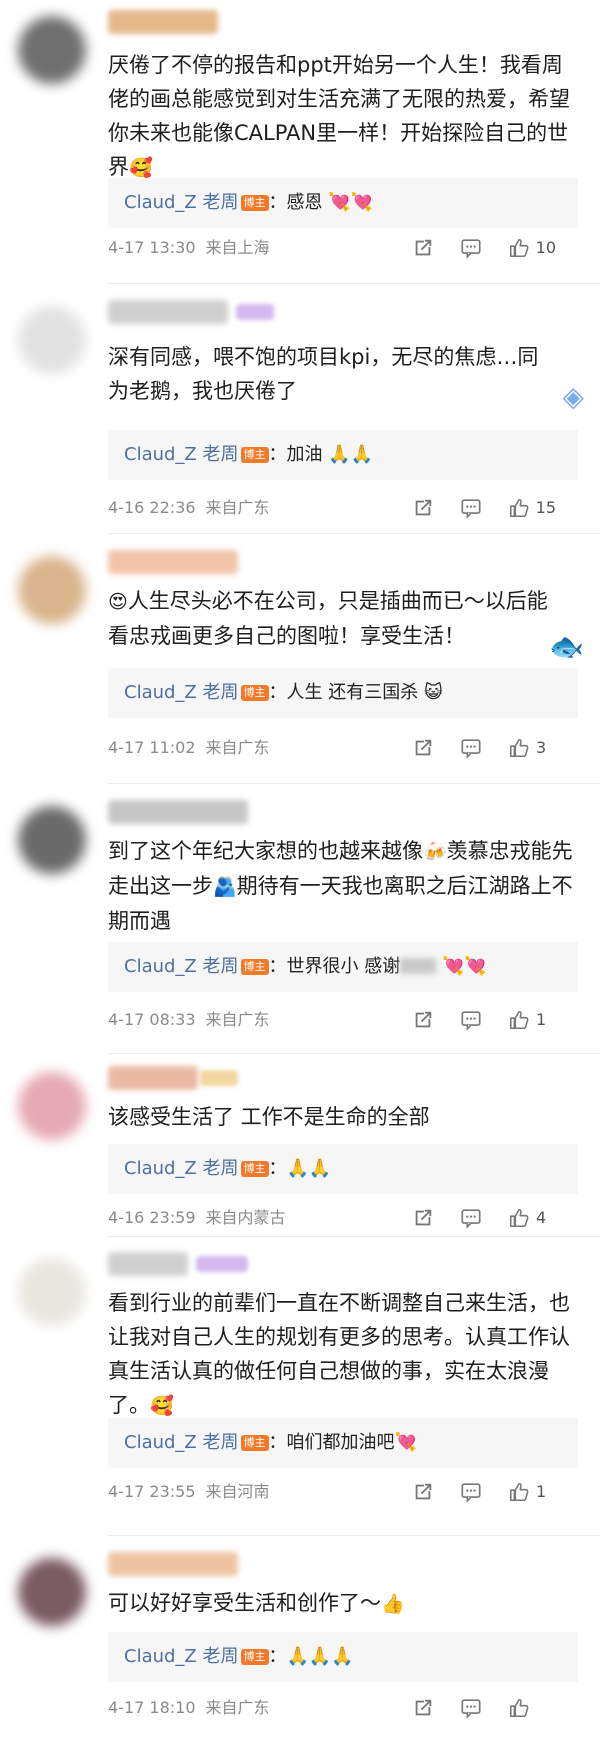 The height and width of the screenshot is (1746, 600). I want to click on reply-text: ：世界很小 感谢, so click(334, 966).